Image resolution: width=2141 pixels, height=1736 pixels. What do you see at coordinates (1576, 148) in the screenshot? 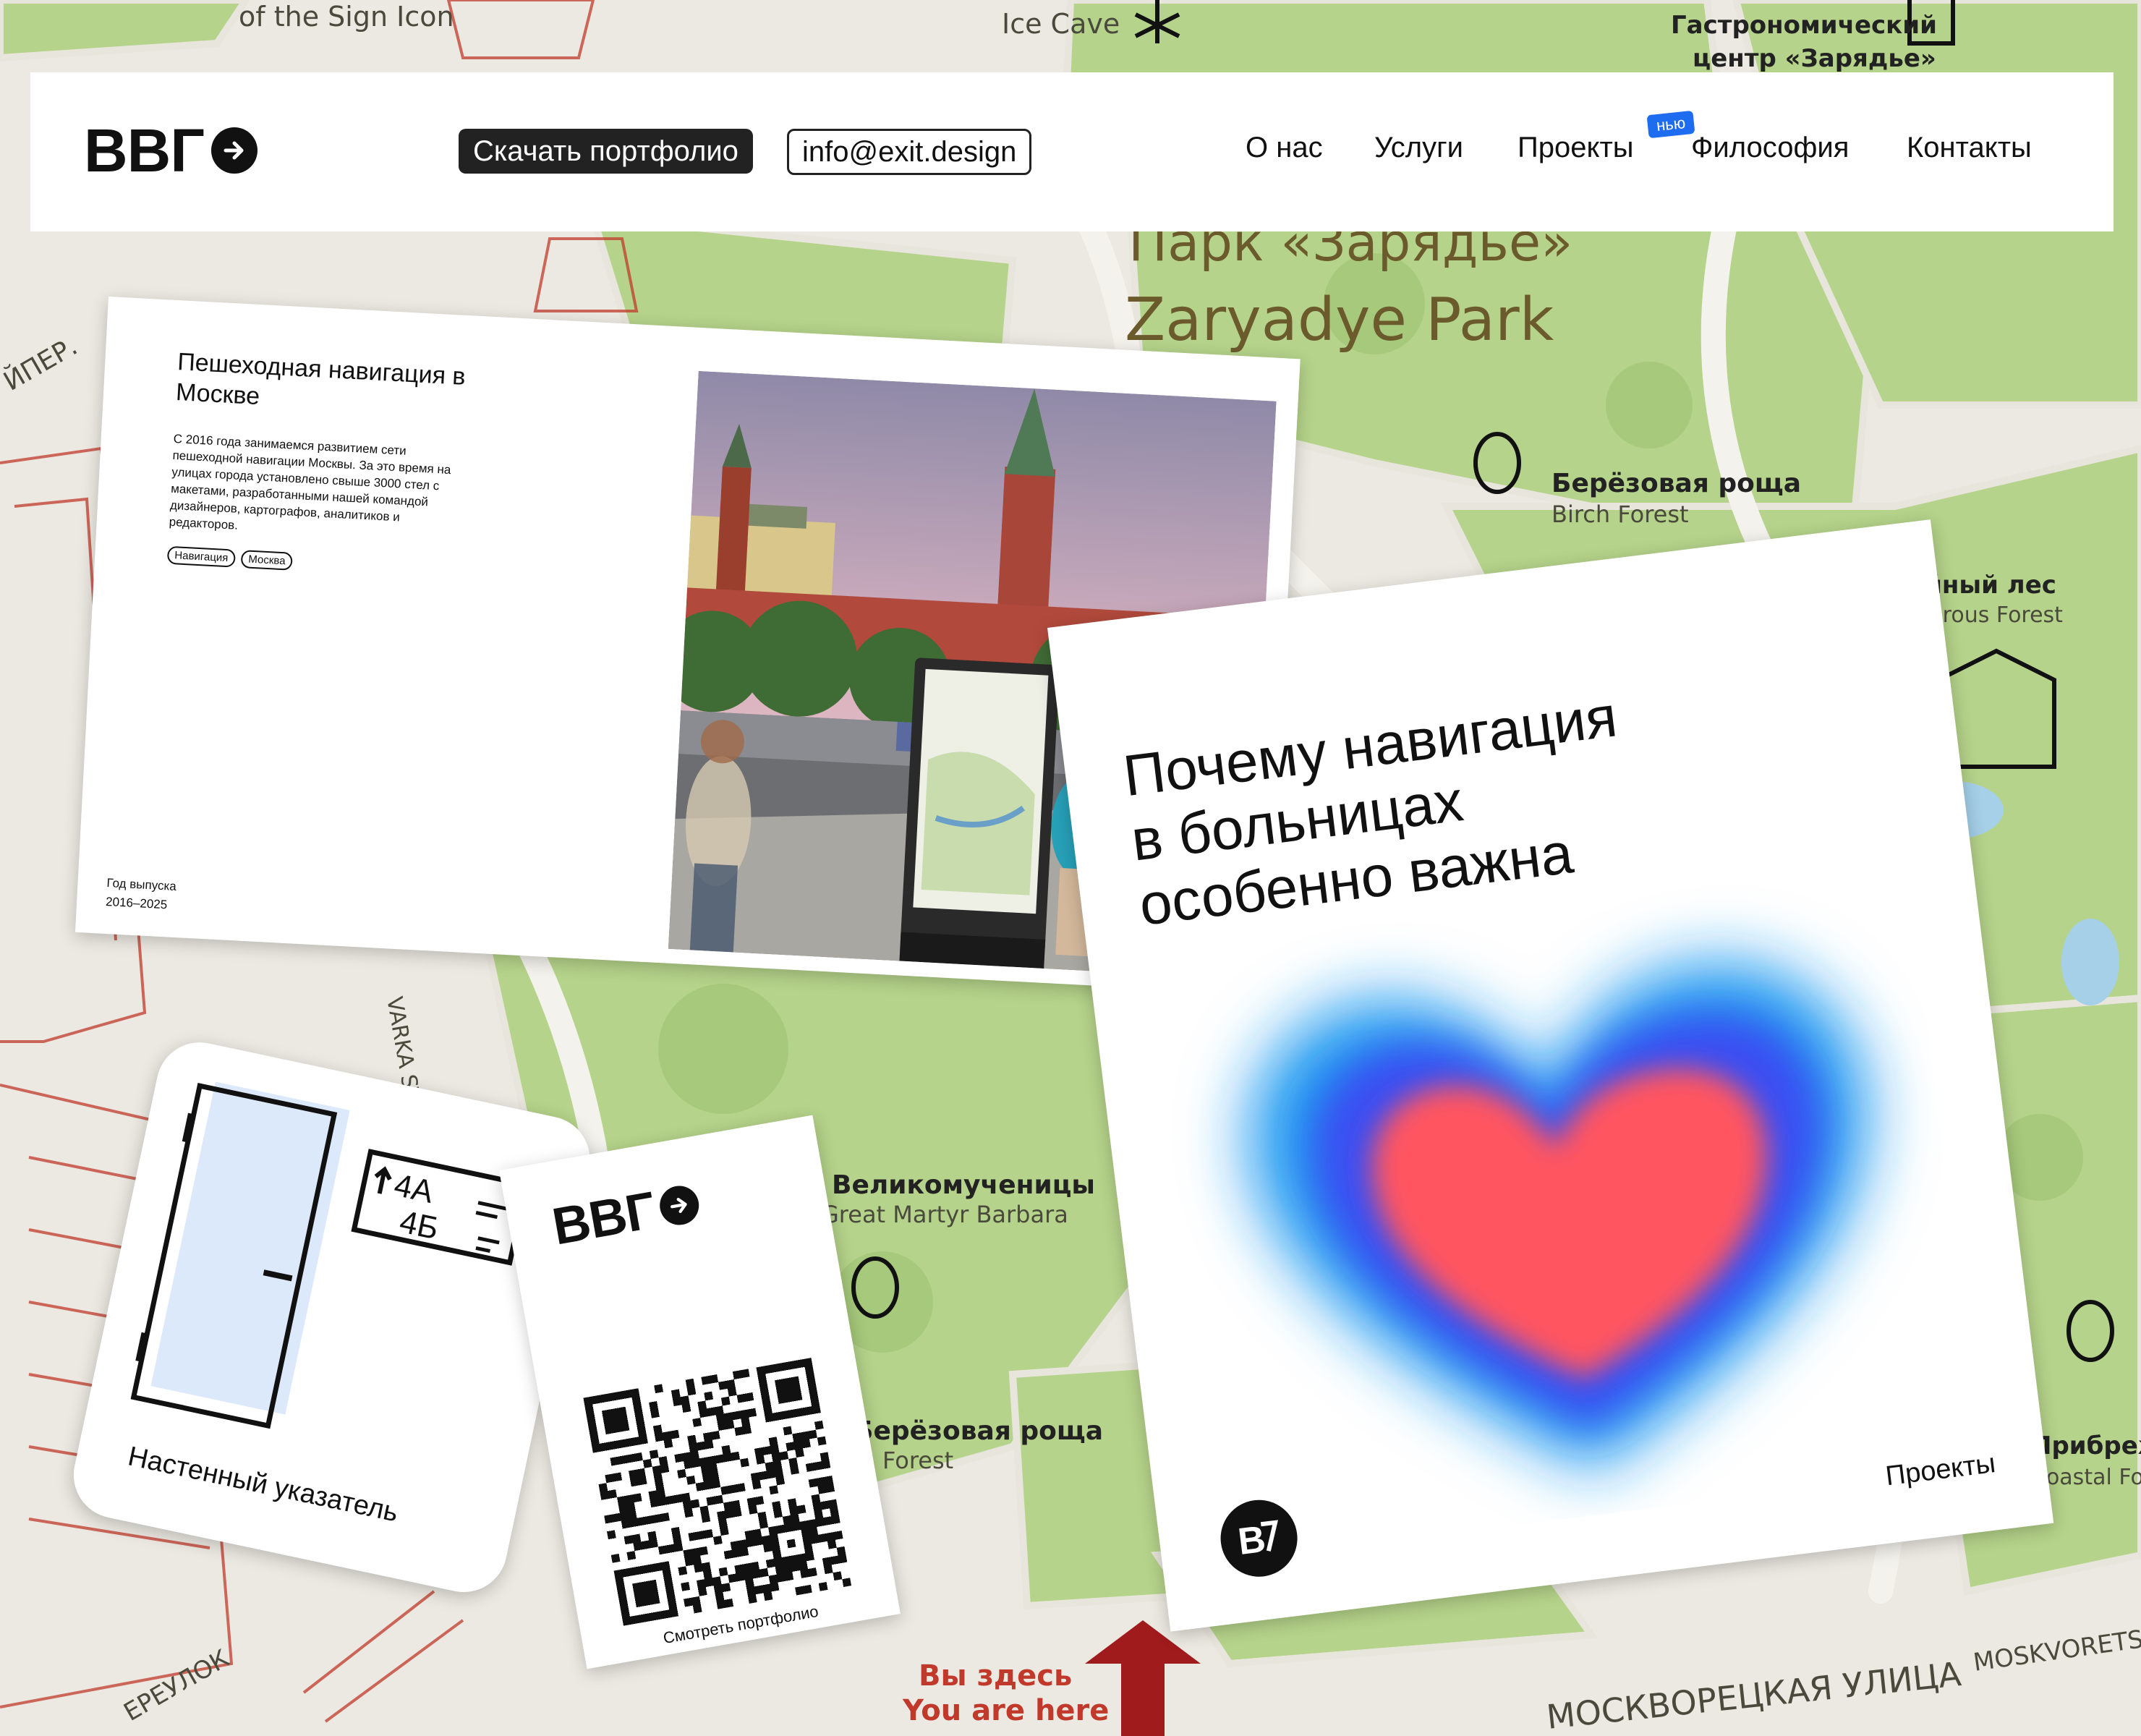
I see `nav-projects: Проекты` at bounding box center [1576, 148].